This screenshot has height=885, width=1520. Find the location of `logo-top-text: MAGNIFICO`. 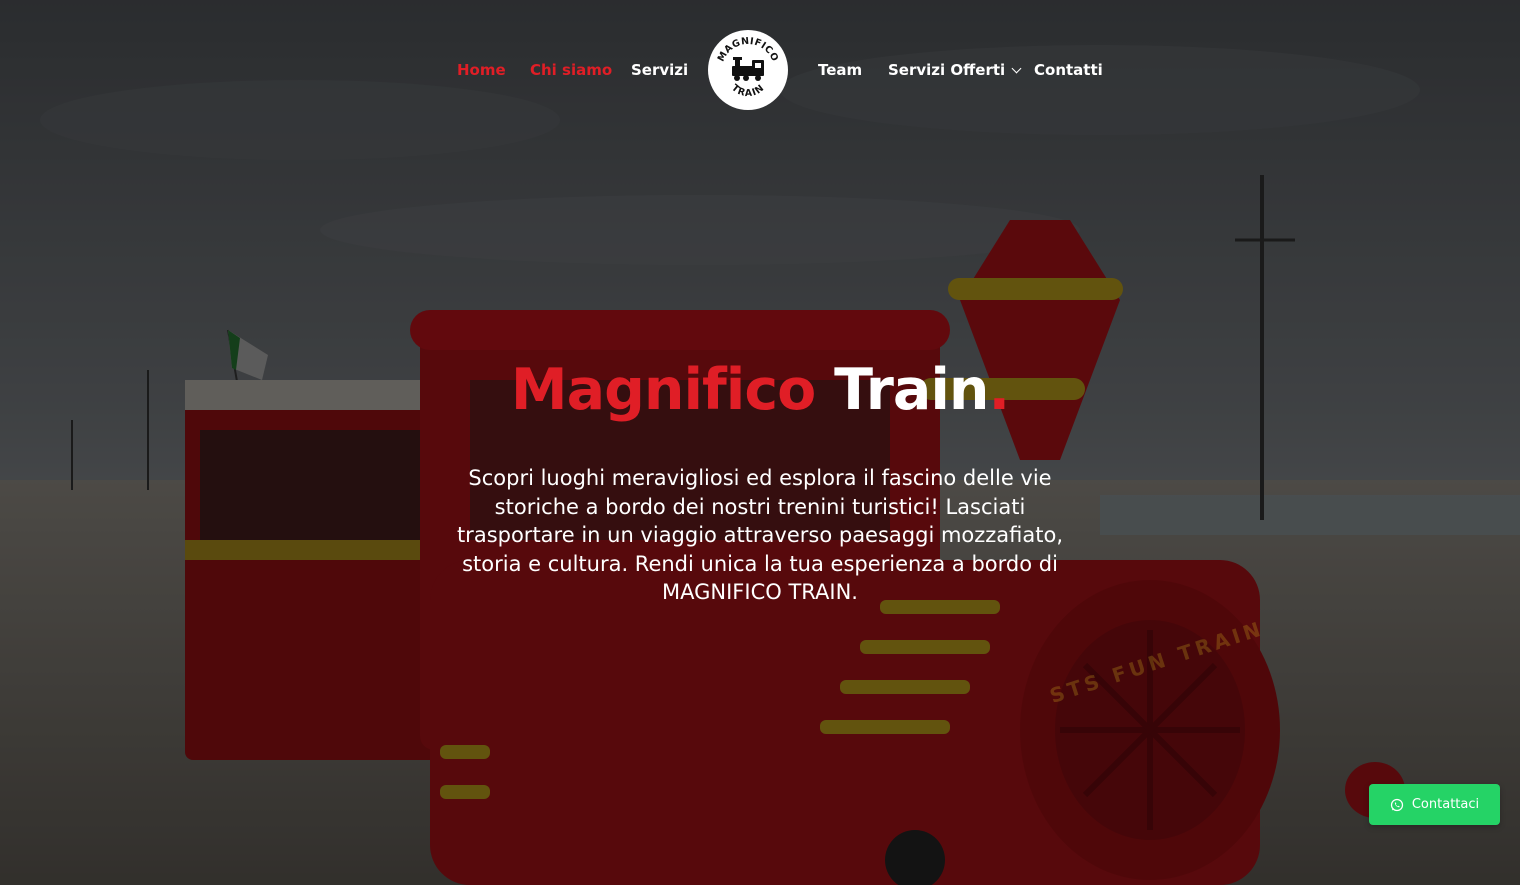

logo-top-text: MAGNIFICO is located at coordinates (748, 50).